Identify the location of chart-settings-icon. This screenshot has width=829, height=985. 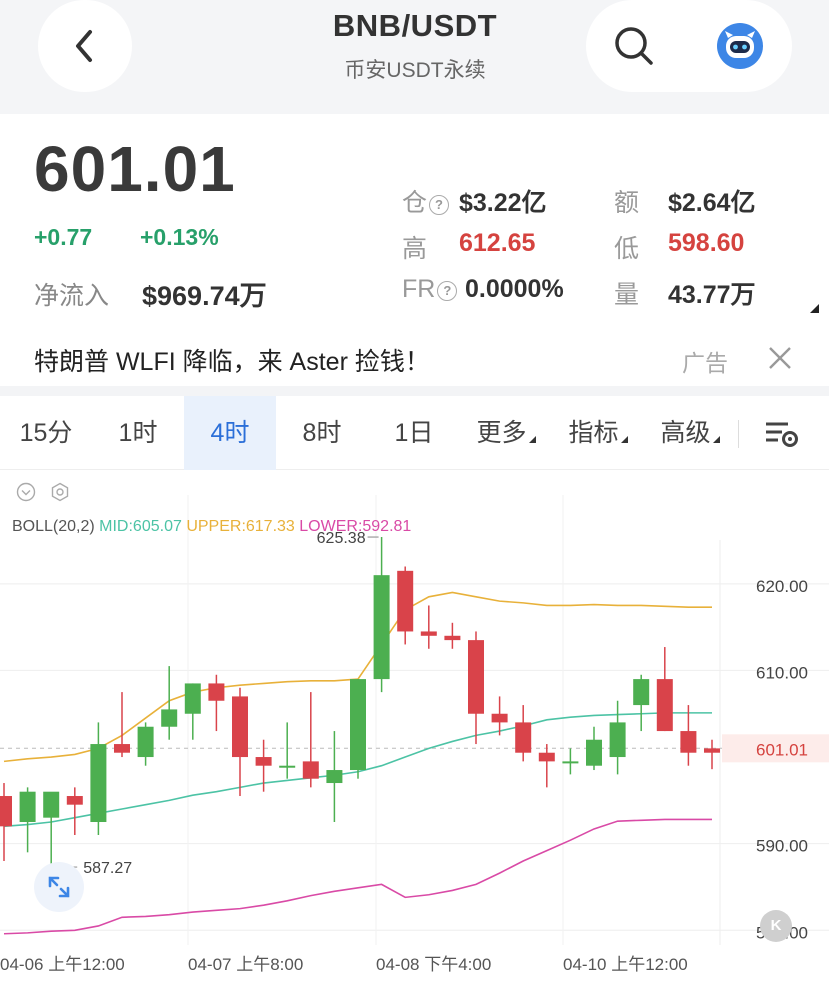
(782, 434).